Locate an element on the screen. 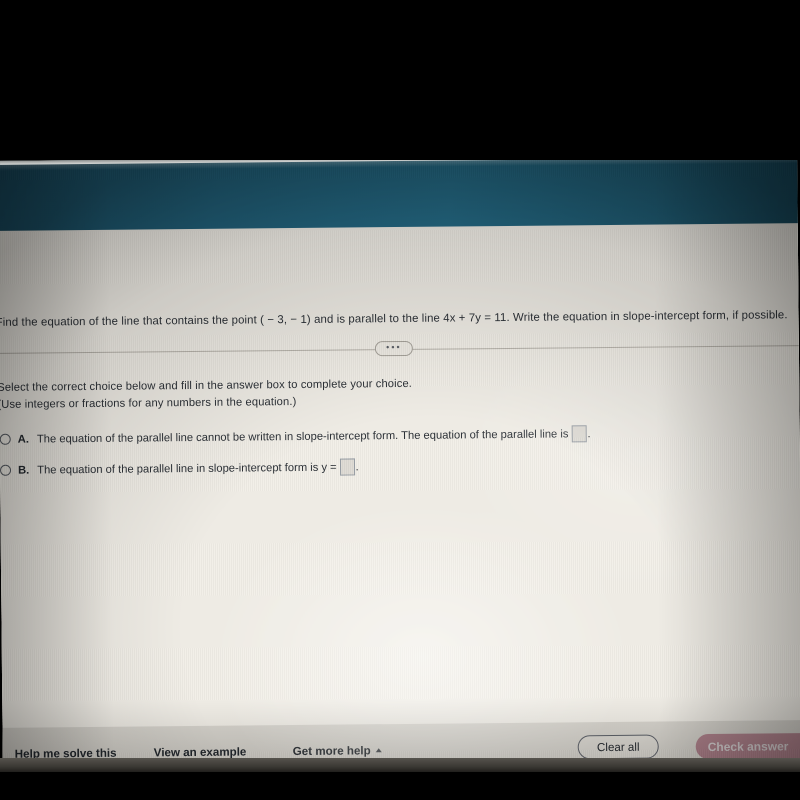  help-me-solve-this-link: Help me solve this is located at coordinates (66, 754).